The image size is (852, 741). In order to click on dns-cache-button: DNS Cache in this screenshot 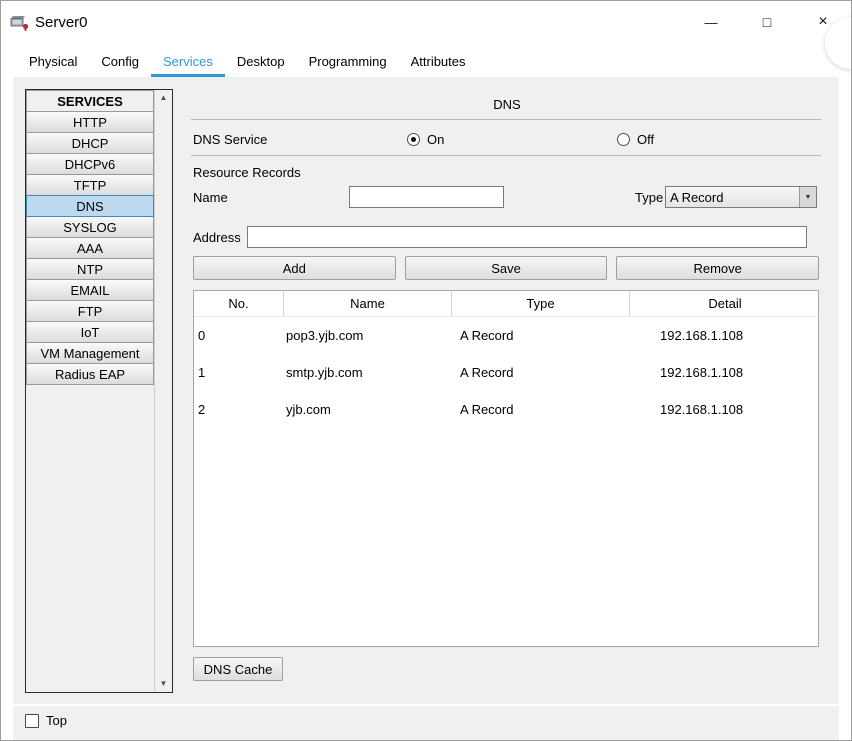, I will do `click(238, 669)`.